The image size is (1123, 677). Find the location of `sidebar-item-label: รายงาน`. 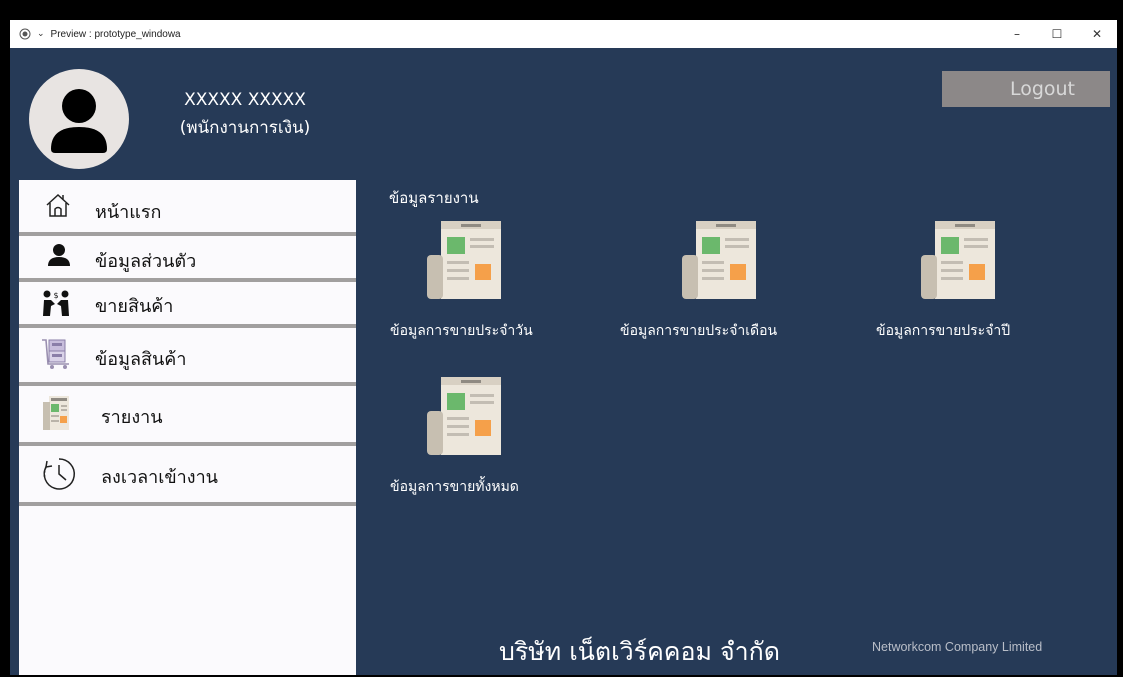

sidebar-item-label: รายงาน is located at coordinates (132, 417).